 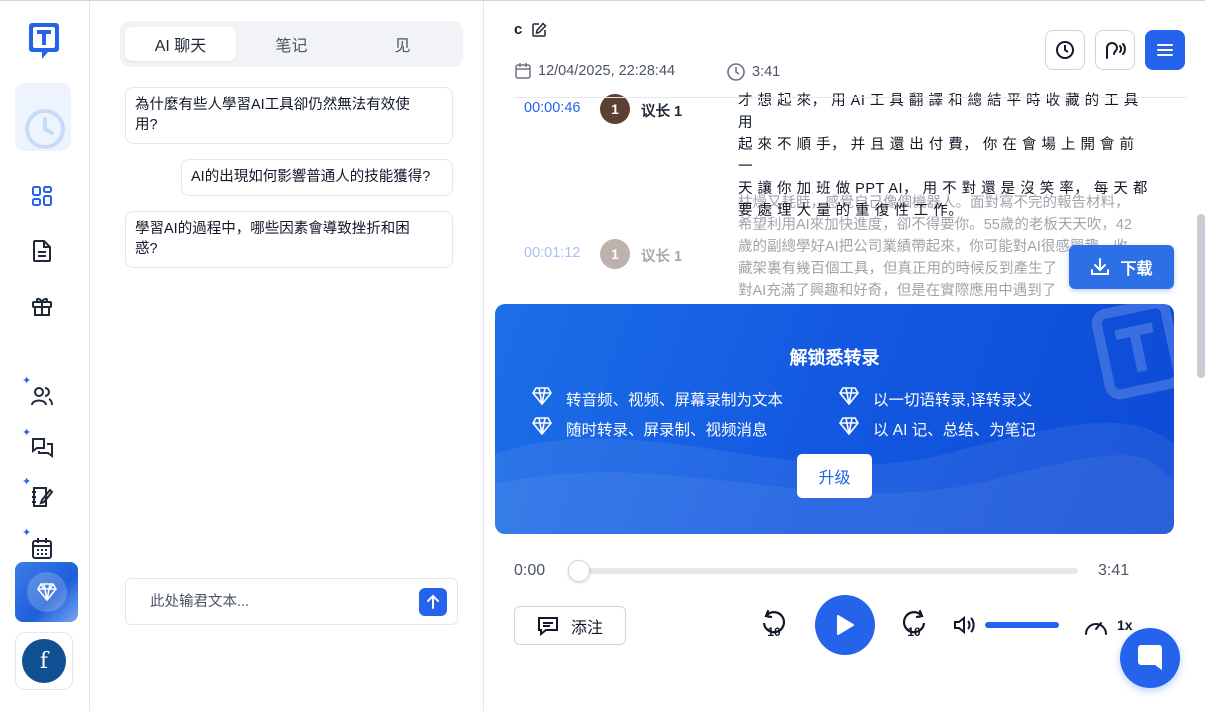 I want to click on promo-title: 解锁悉转录, so click(x=834, y=358).